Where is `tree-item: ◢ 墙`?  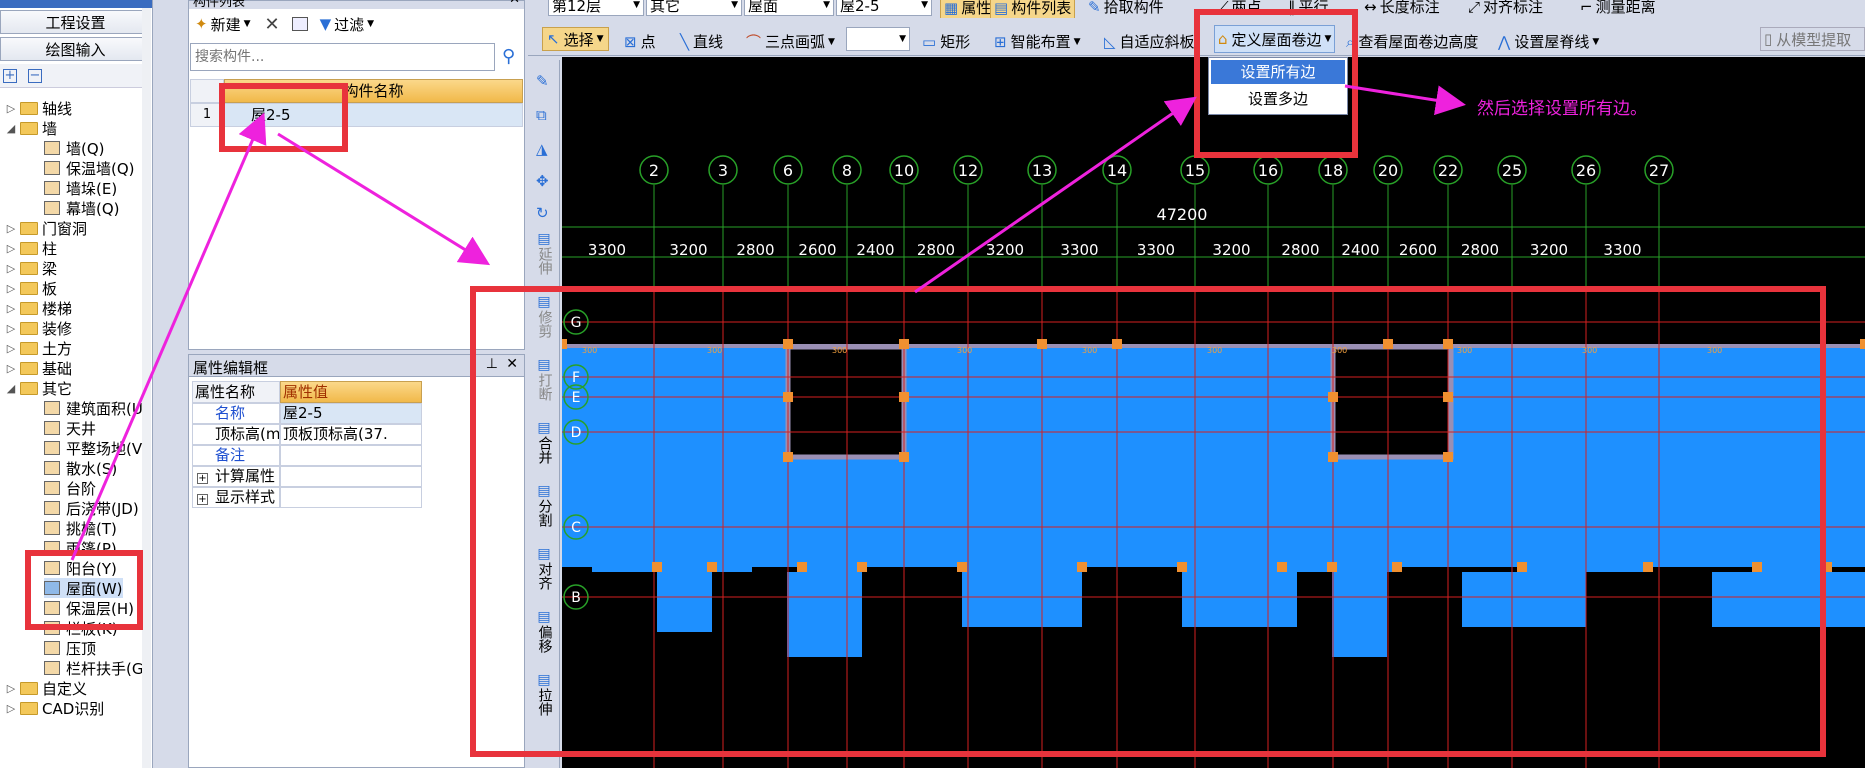 tree-item: ◢ 墙 is located at coordinates (31, 128).